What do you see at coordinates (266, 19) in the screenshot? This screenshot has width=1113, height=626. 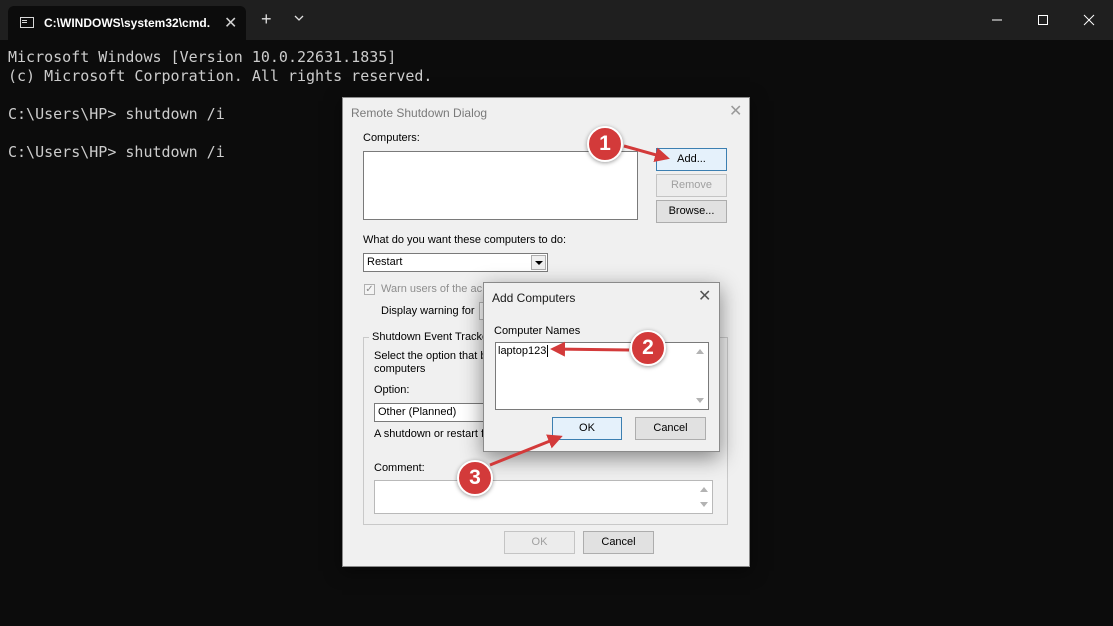 I see `new-tab-button: +` at bounding box center [266, 19].